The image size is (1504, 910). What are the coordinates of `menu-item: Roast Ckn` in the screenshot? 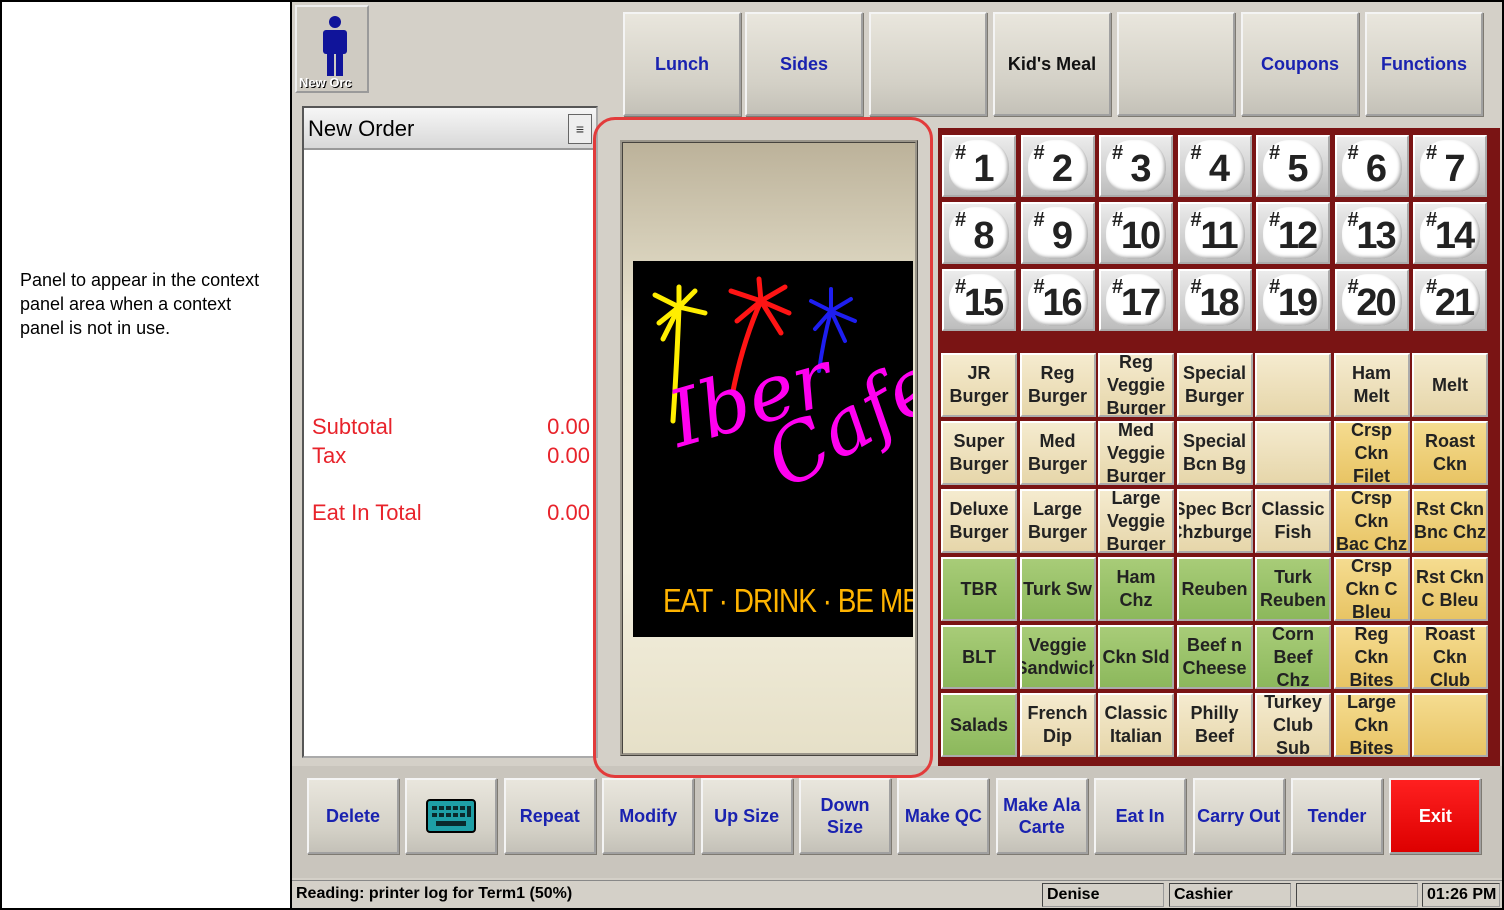 It's located at (1450, 453).